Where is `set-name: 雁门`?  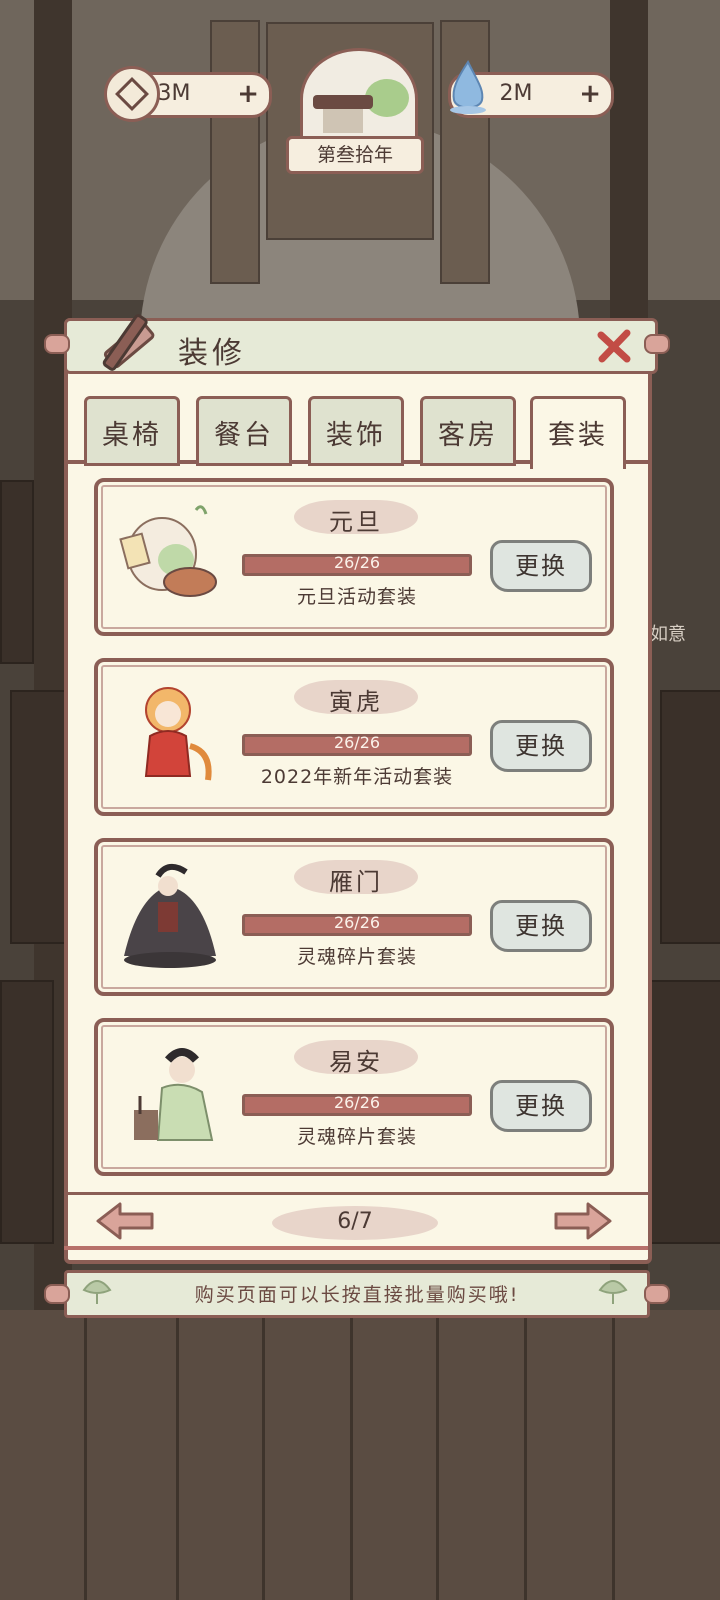
set-name: 雁门 is located at coordinates (356, 882).